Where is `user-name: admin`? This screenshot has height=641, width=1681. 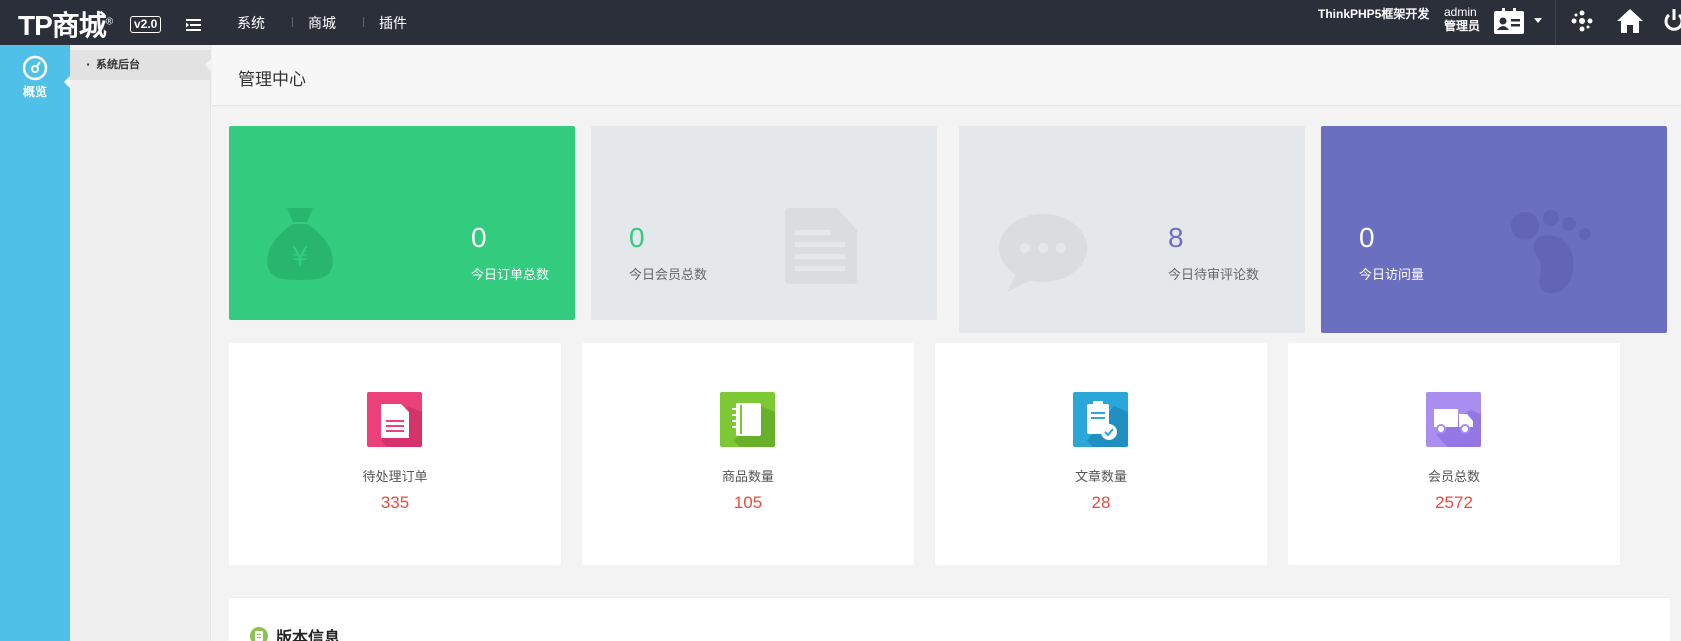
user-name: admin is located at coordinates (1460, 12).